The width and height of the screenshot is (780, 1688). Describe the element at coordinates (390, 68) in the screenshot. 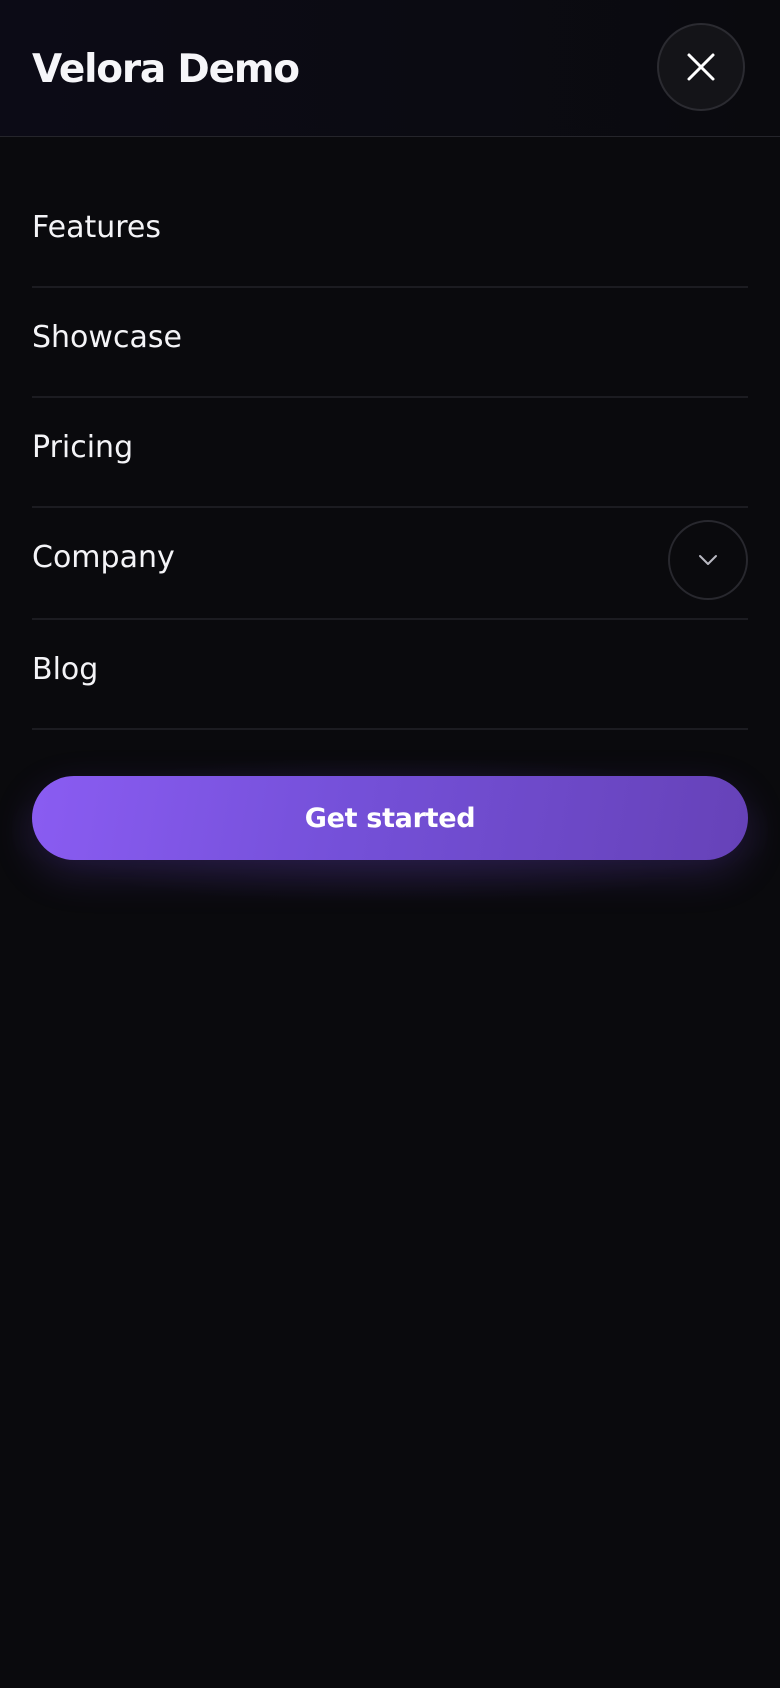

I see `menu-header: Velora Demo` at that location.